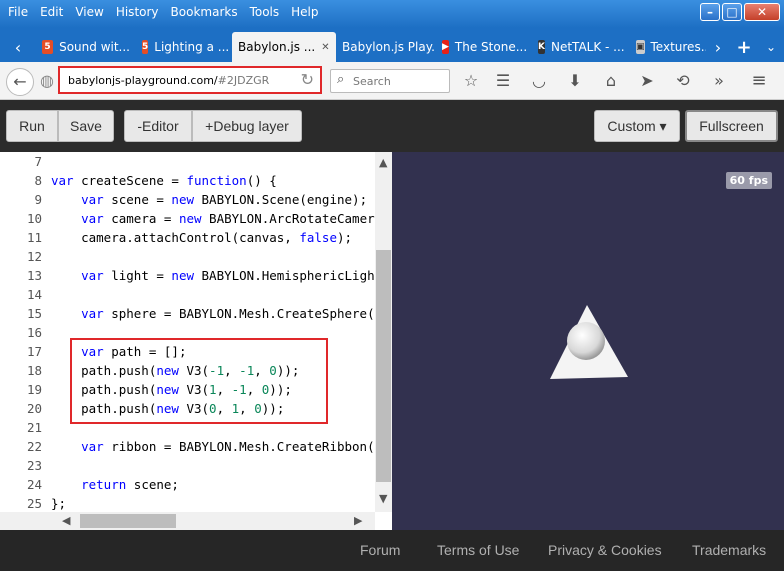 This screenshot has width=784, height=571. Describe the element at coordinates (51, 12) in the screenshot. I see `menu-edit: Edit` at that location.